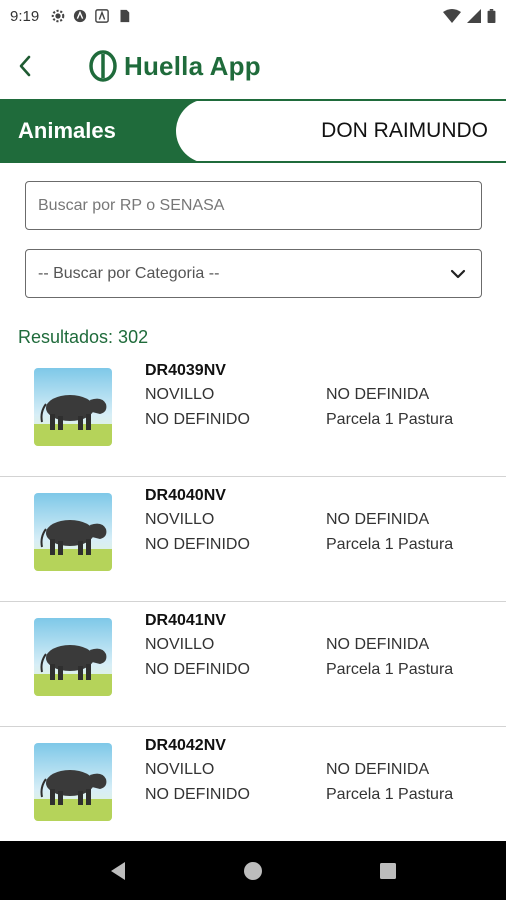 This screenshot has height=900, width=506. I want to click on app-bar: Huella App, so click(253, 66).